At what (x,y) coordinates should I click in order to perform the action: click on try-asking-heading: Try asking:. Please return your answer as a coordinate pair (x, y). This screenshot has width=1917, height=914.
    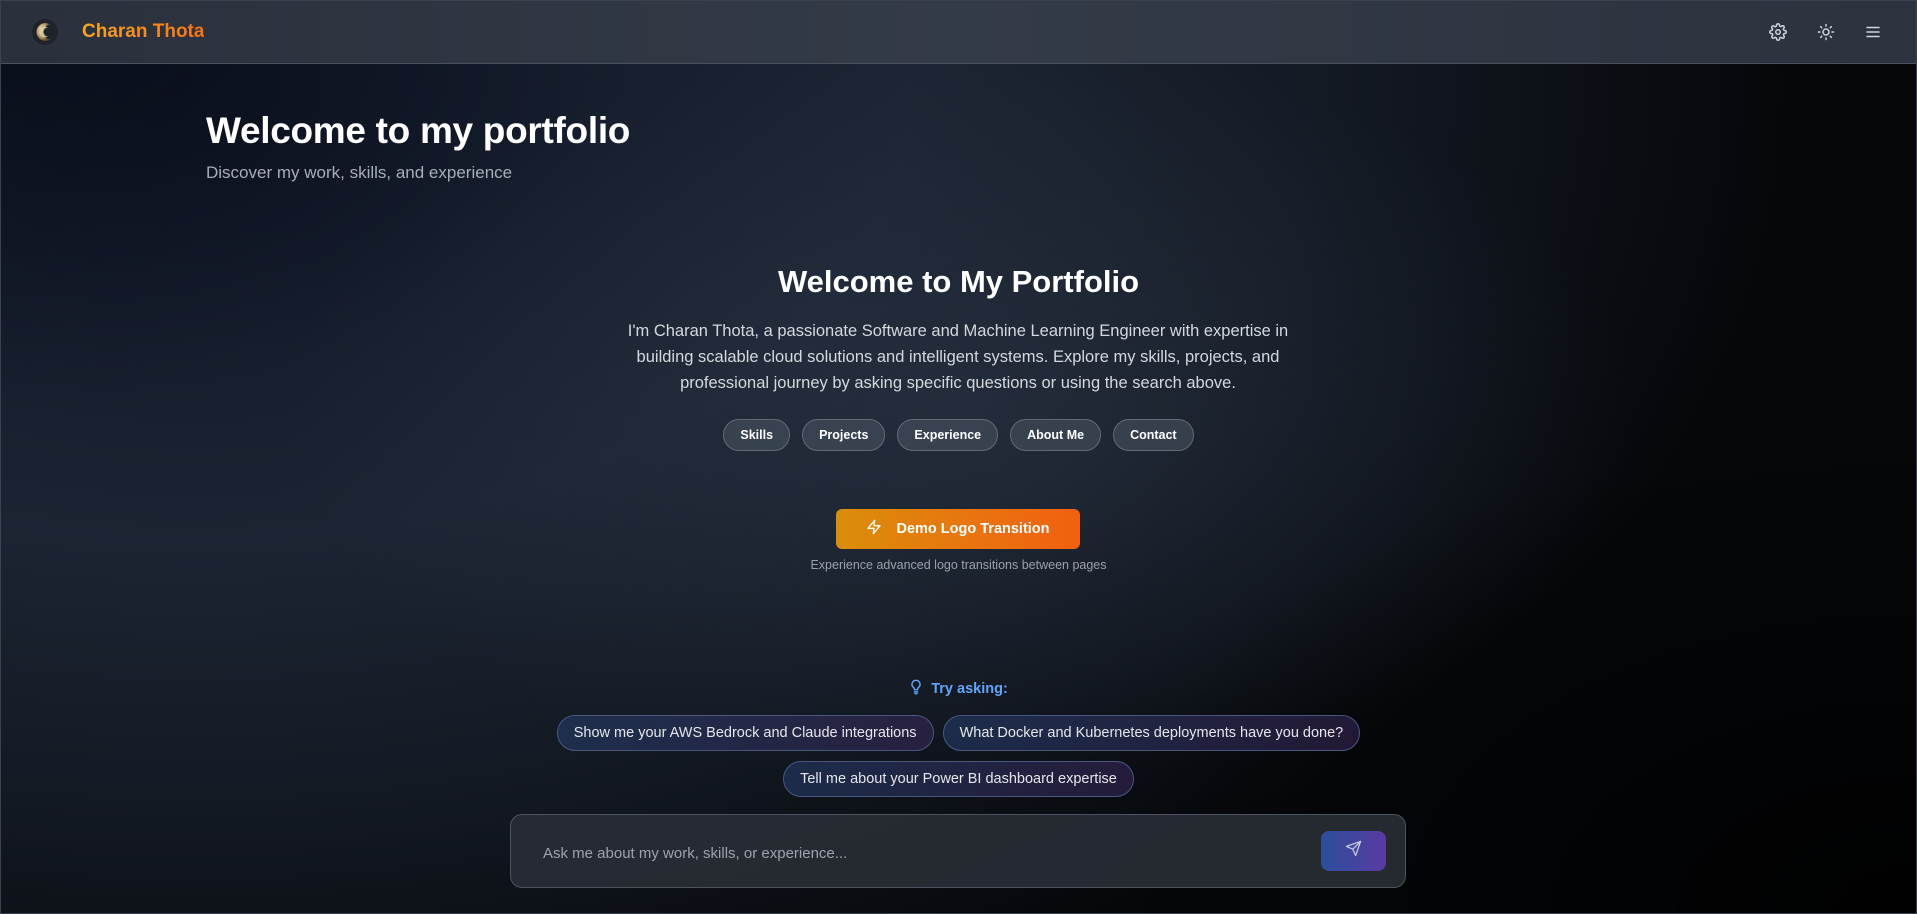
    Looking at the image, I should click on (958, 689).